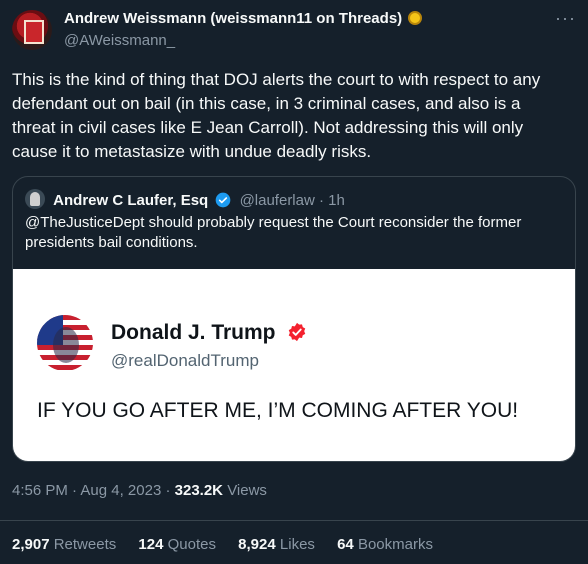 Image resolution: width=588 pixels, height=564 pixels. What do you see at coordinates (297, 332) in the screenshot?
I see `red-verified-badge-icon` at bounding box center [297, 332].